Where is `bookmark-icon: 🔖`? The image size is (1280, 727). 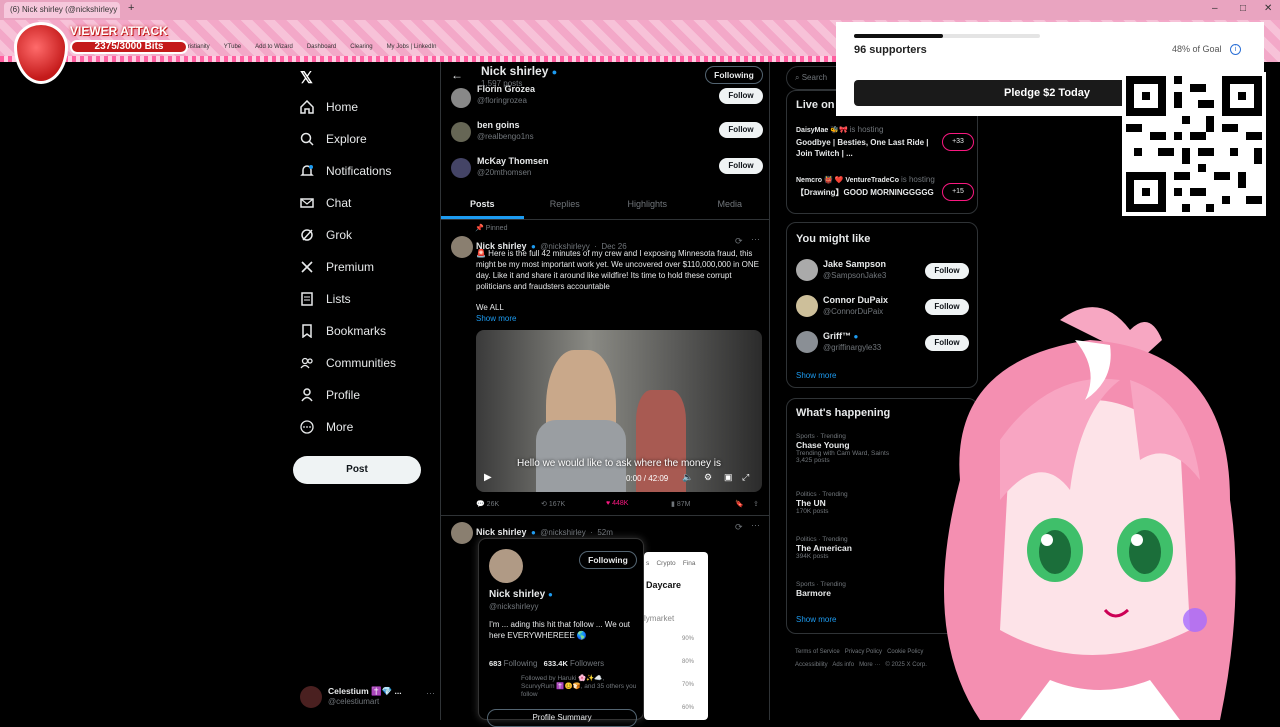 bookmark-icon: 🔖 is located at coordinates (739, 504).